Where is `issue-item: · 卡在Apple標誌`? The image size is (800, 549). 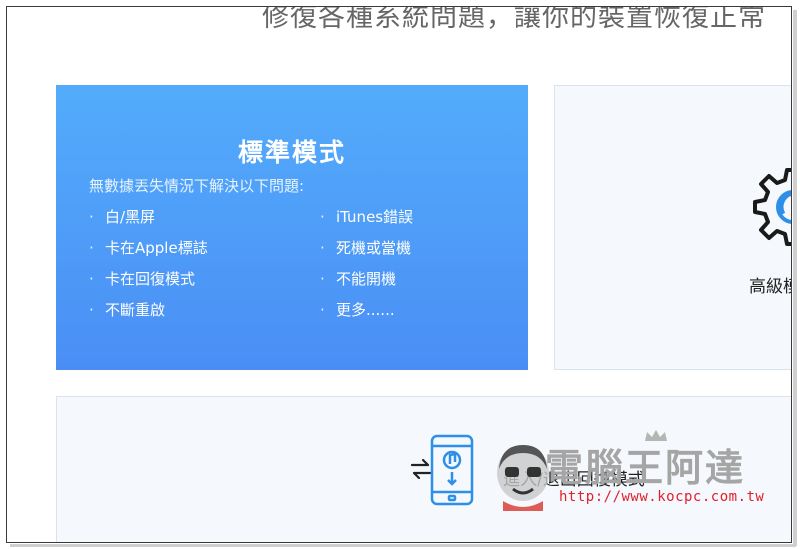 issue-item: · 卡在Apple標誌 is located at coordinates (148, 247).